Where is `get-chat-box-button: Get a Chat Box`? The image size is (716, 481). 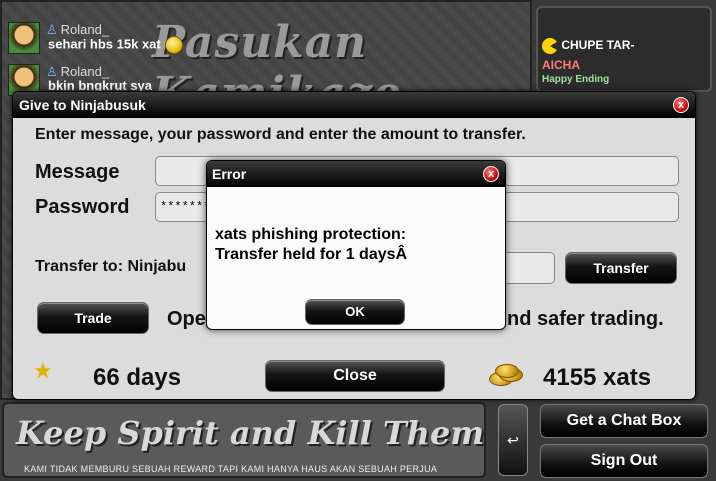
get-chat-box-button: Get a Chat Box is located at coordinates (624, 421).